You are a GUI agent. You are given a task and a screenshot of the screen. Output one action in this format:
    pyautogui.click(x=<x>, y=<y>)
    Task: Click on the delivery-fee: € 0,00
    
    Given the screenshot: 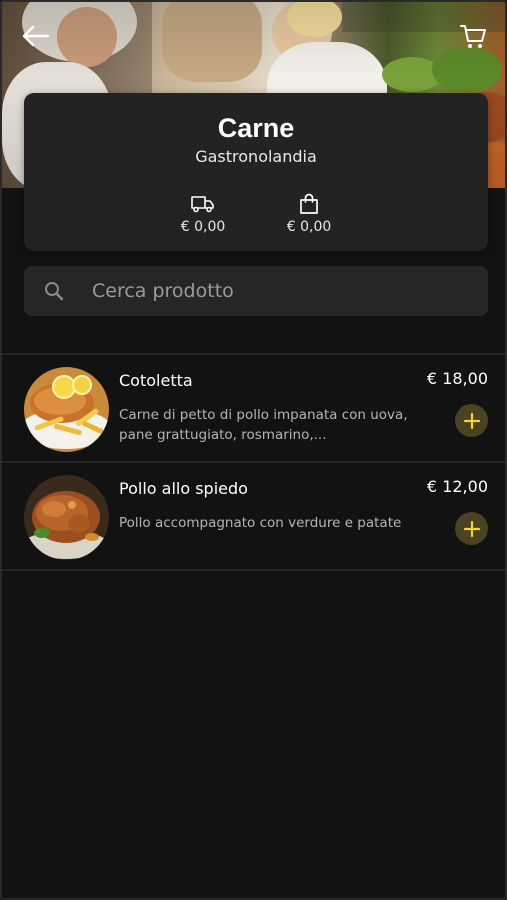 What is the action you would take?
    pyautogui.click(x=203, y=214)
    